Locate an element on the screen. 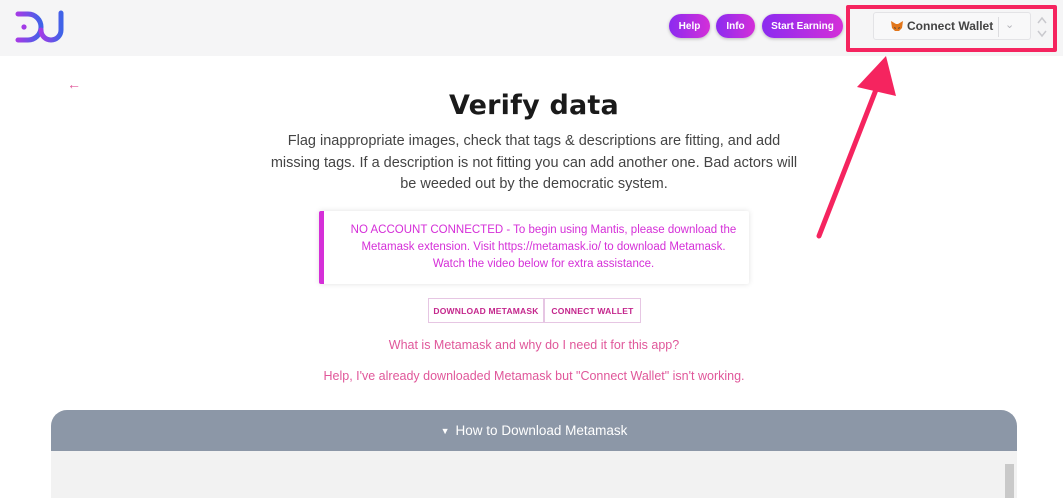 The height and width of the screenshot is (498, 1063). dj-logo is located at coordinates (42, 27).